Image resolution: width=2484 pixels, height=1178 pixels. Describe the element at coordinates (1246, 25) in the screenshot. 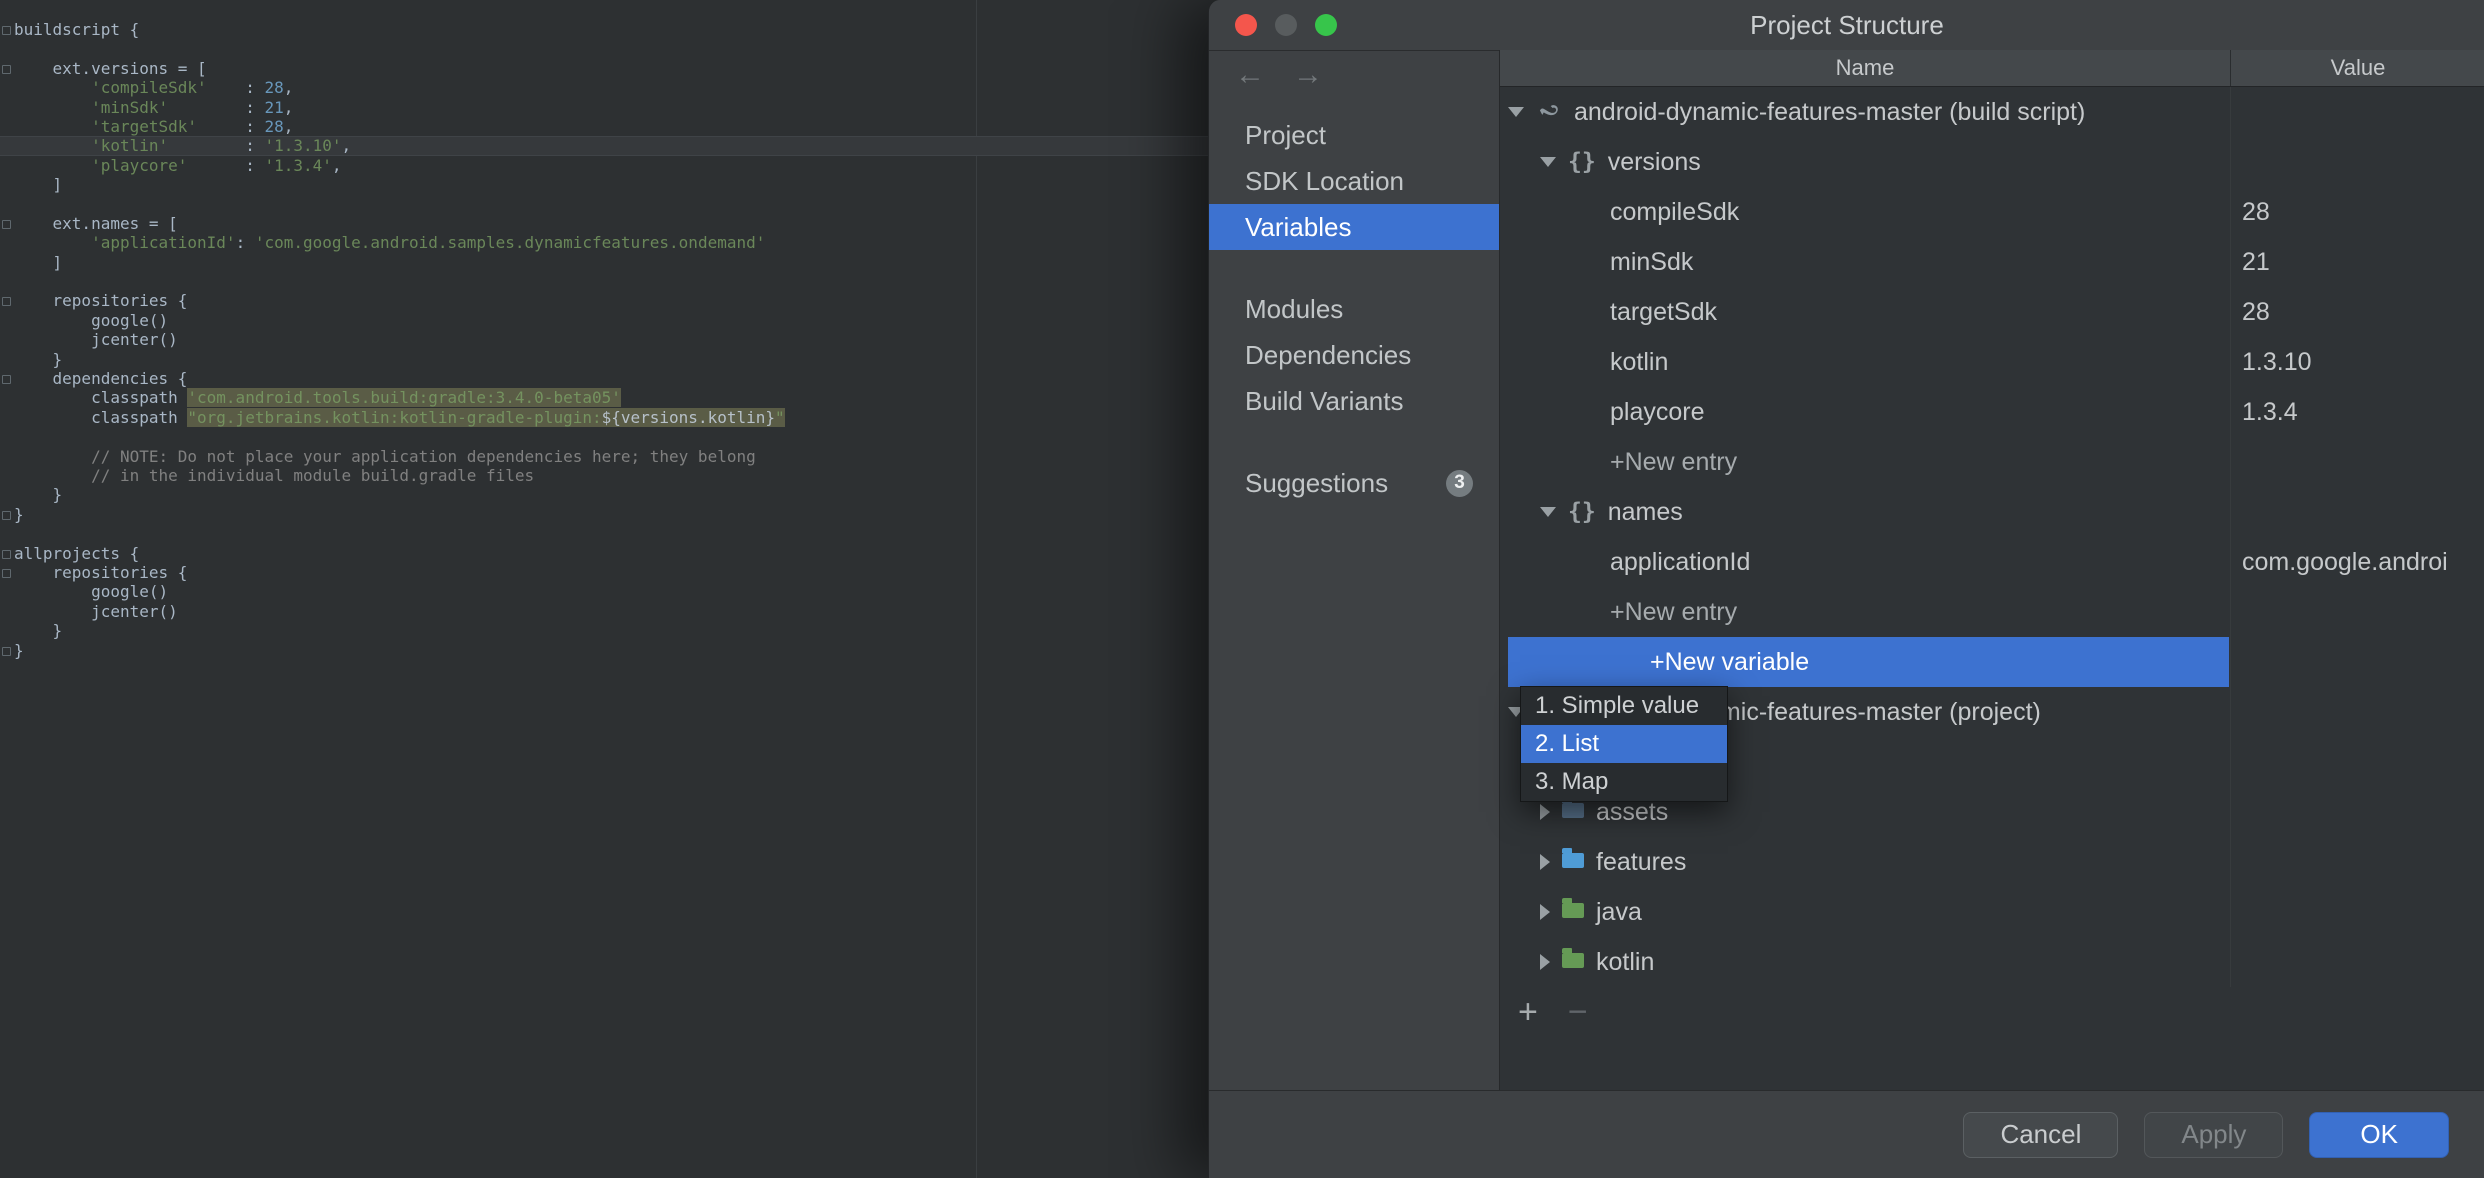

I see `close-button` at that location.